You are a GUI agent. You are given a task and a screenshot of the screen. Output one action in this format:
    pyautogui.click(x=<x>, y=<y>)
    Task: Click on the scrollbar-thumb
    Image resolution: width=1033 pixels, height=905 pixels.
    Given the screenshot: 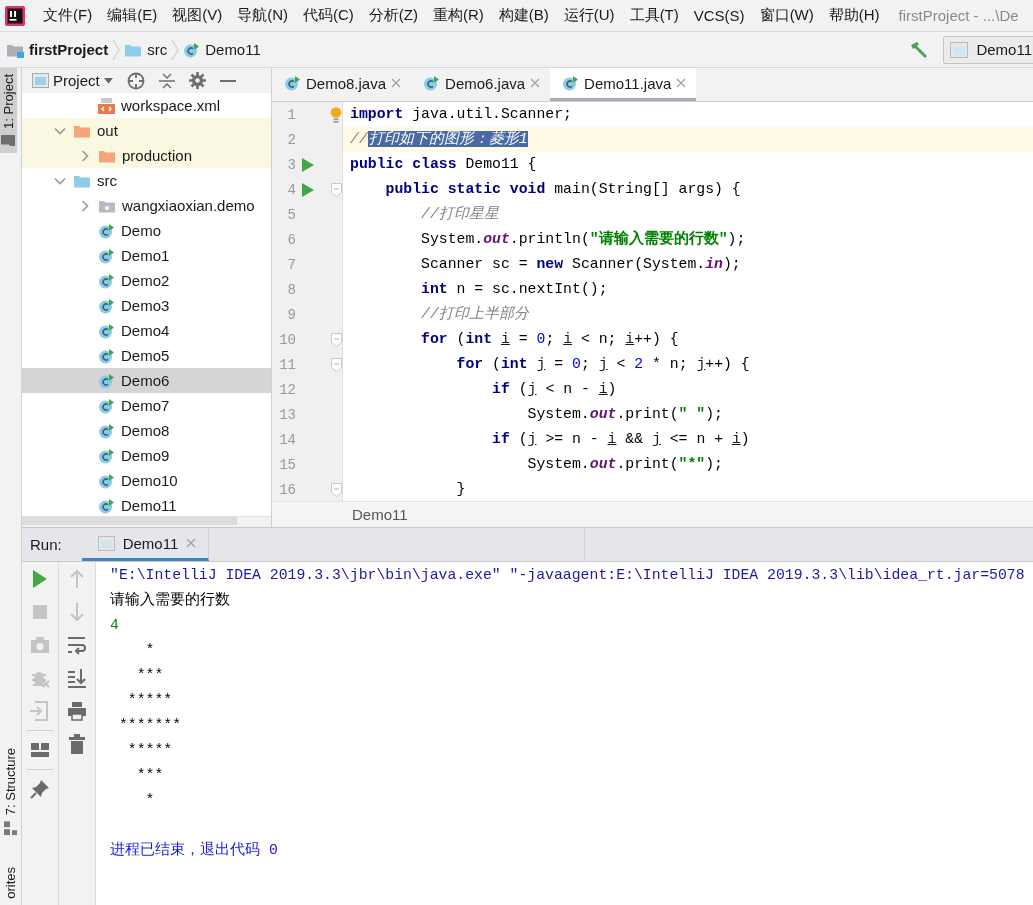 What is the action you would take?
    pyautogui.click(x=129, y=521)
    